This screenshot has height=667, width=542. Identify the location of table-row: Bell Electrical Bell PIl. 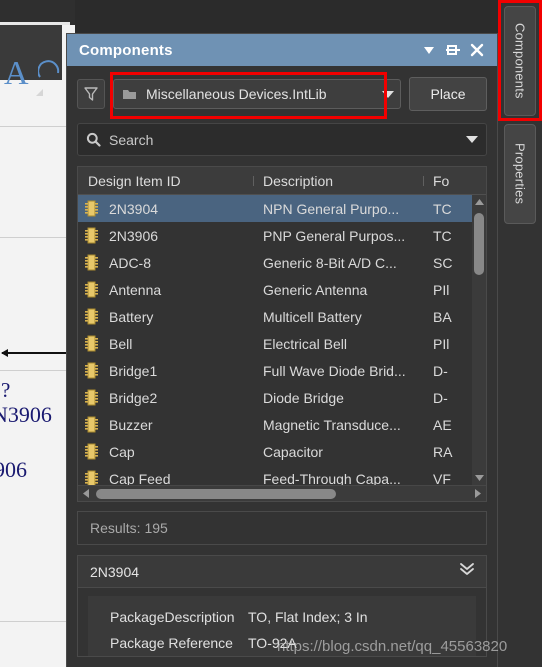
(282, 343).